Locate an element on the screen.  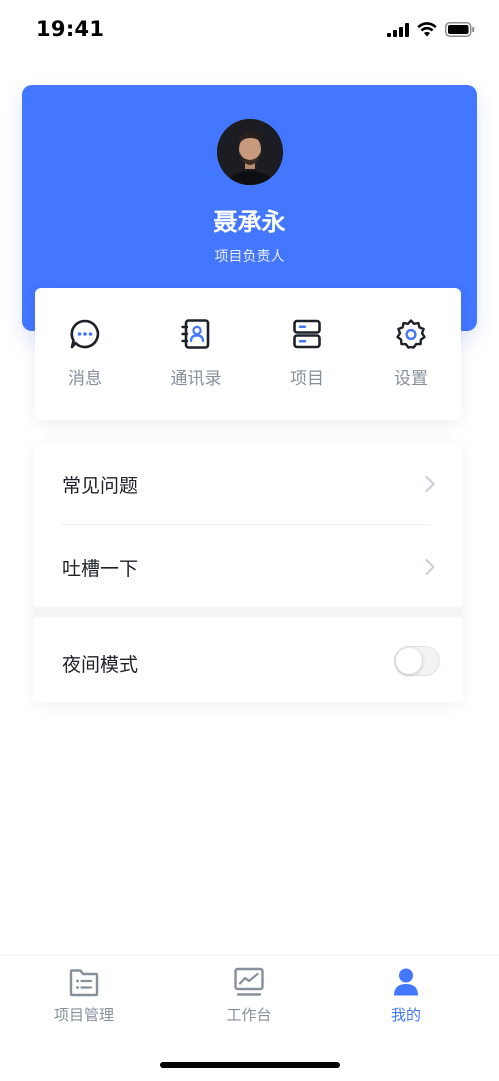
avatar is located at coordinates (250, 152).